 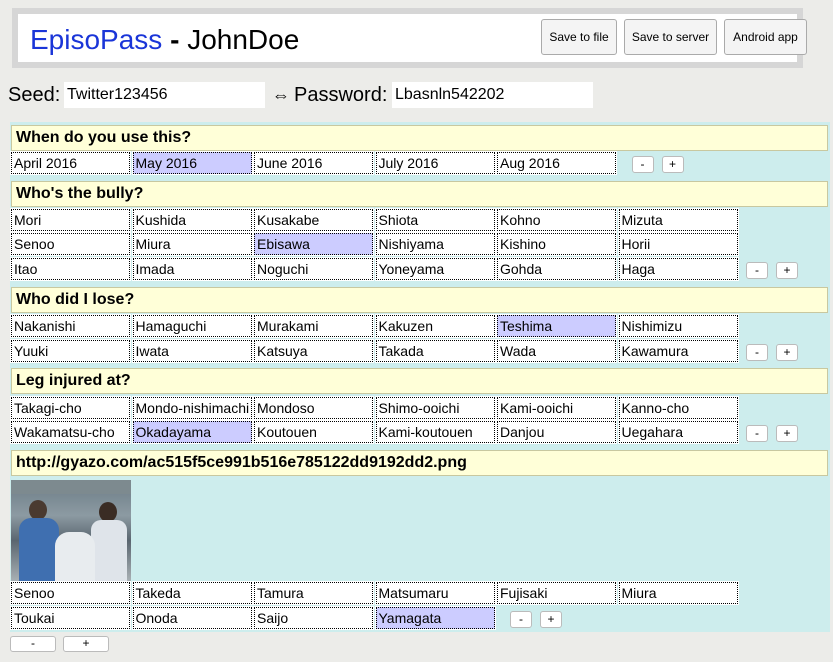 What do you see at coordinates (678, 244) in the screenshot?
I see `answer-cell: Horii` at bounding box center [678, 244].